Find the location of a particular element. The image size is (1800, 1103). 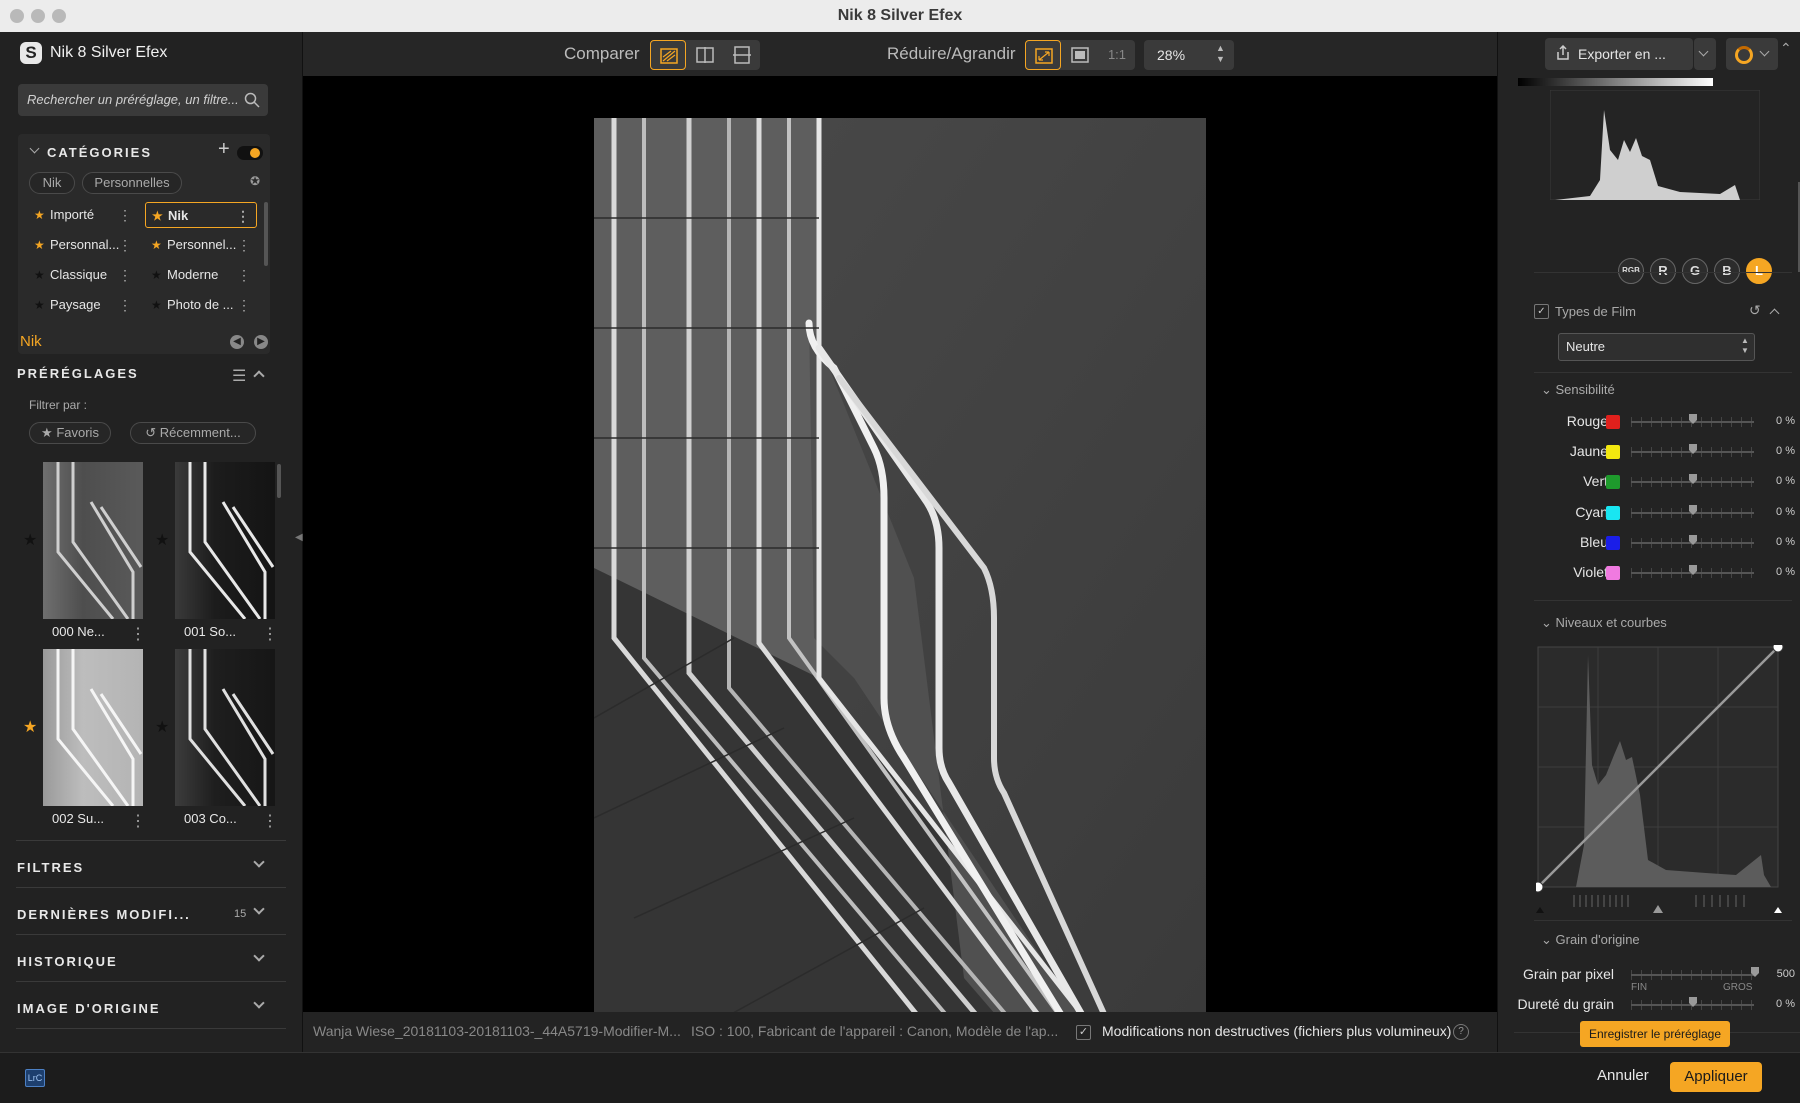

section-filters: FILTRES is located at coordinates (50, 867).